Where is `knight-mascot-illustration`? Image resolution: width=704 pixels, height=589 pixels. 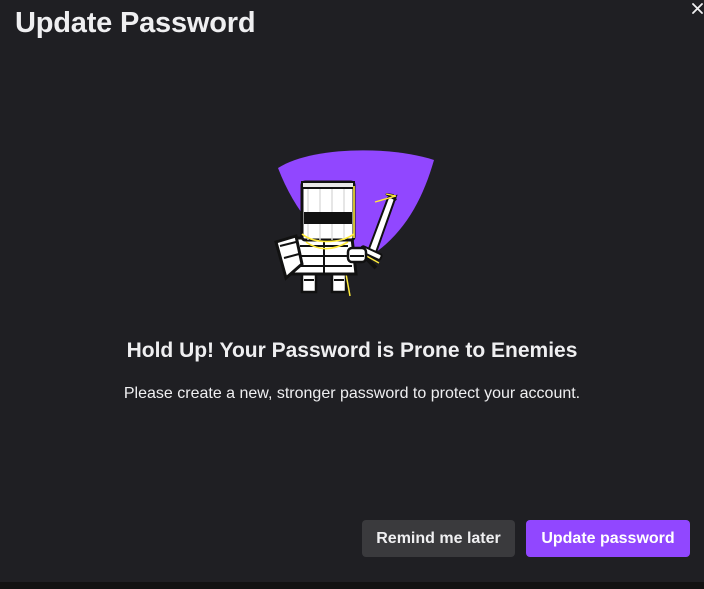
knight-mascot-illustration is located at coordinates (354, 223).